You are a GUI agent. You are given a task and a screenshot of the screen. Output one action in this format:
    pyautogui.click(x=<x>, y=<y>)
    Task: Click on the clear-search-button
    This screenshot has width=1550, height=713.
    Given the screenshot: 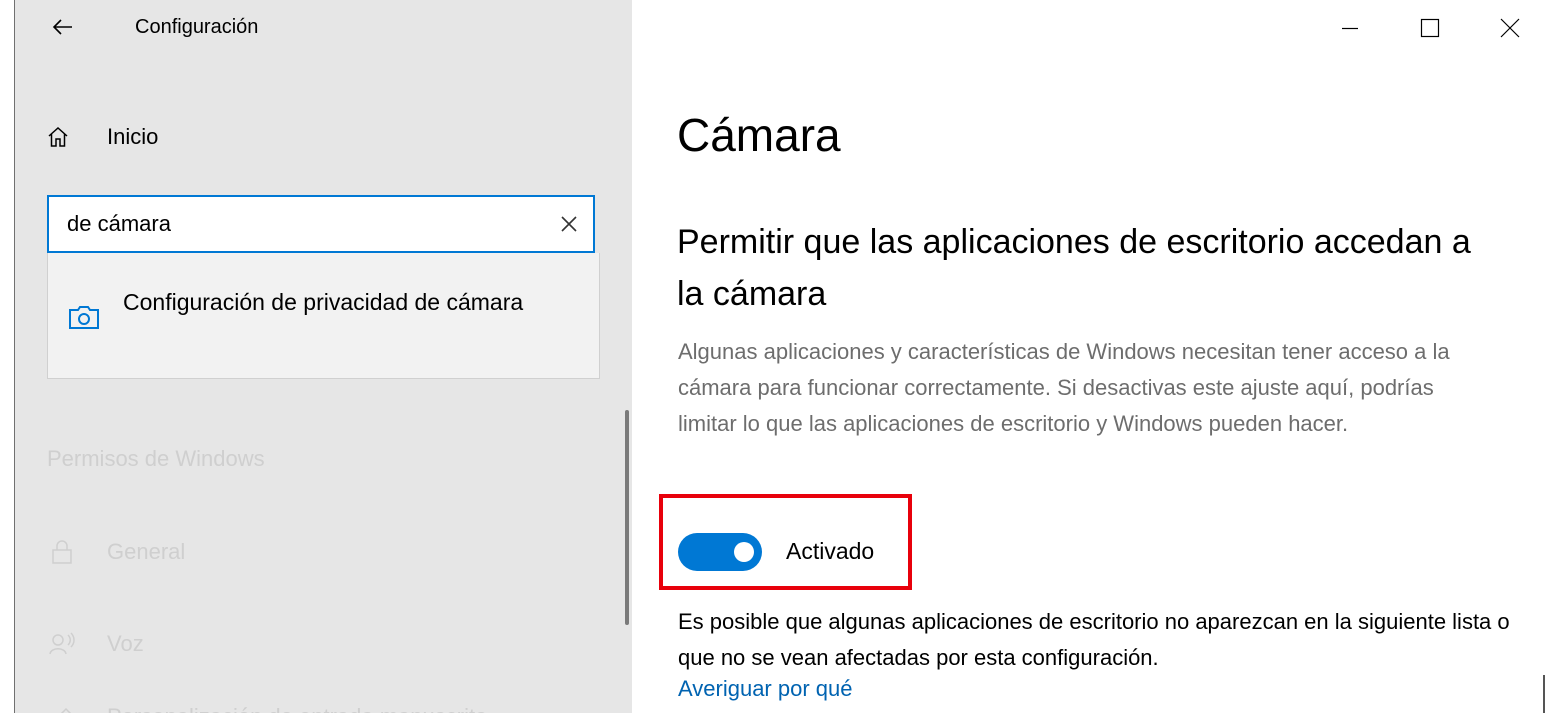 What is the action you would take?
    pyautogui.click(x=569, y=224)
    